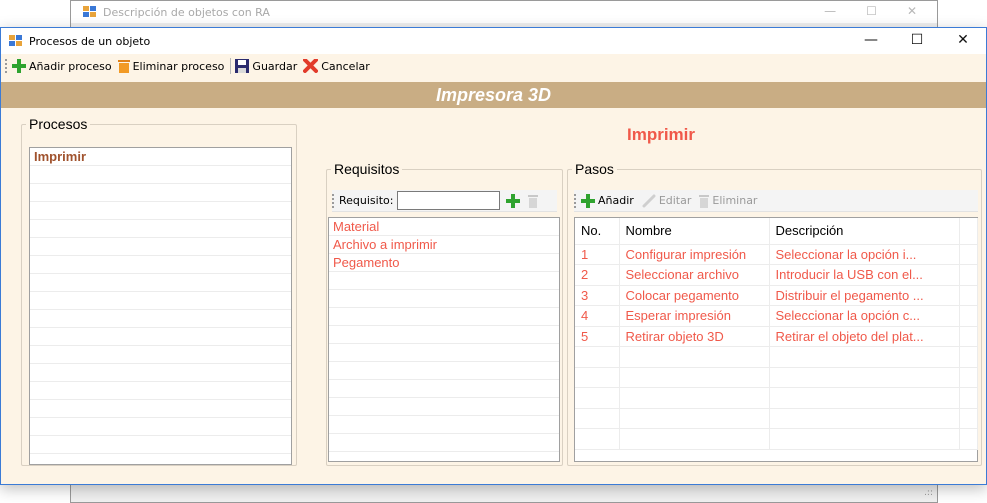  Describe the element at coordinates (275, 66) in the screenshot. I see `save-label: Guardar` at that location.